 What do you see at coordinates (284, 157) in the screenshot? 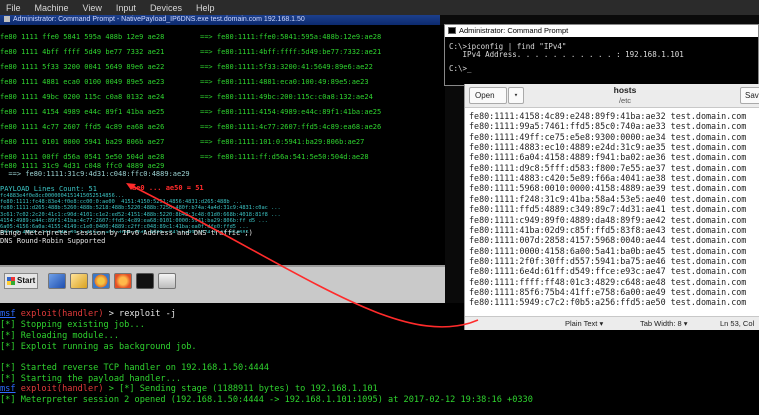
I see `console-row-expanded: ==> fe80:1111:ff:d56a:541:5e50:504d:ae28` at bounding box center [284, 157].